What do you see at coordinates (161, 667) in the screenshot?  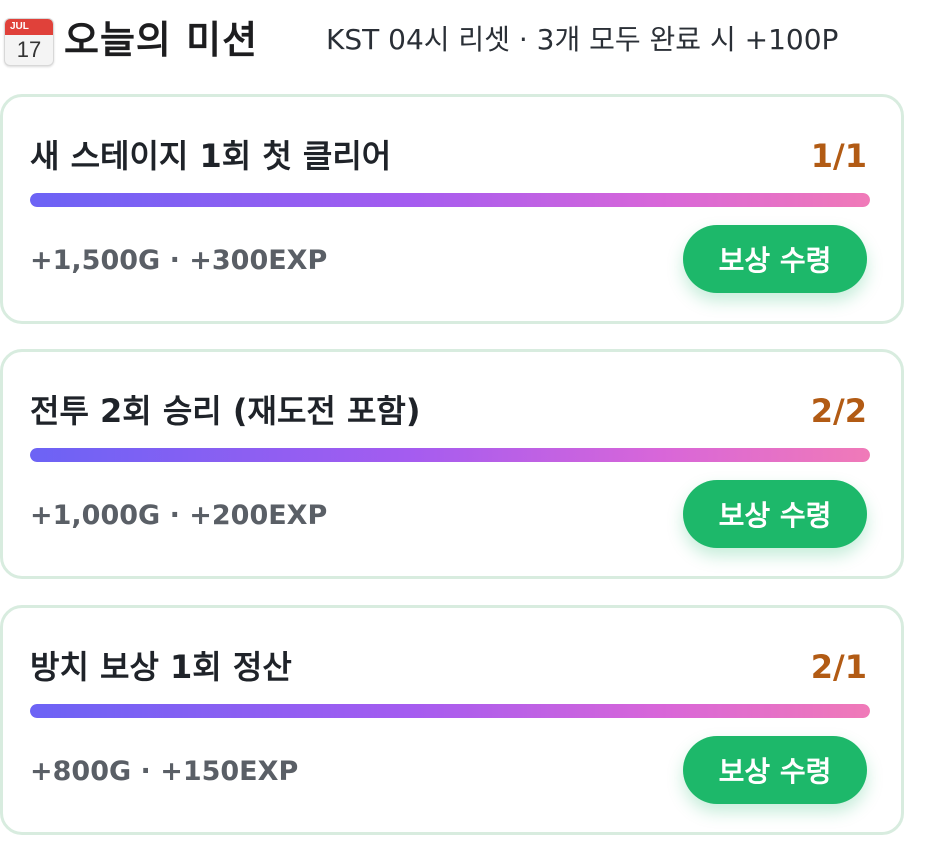 I see `mission-name: 방치 보상 1회 정산` at bounding box center [161, 667].